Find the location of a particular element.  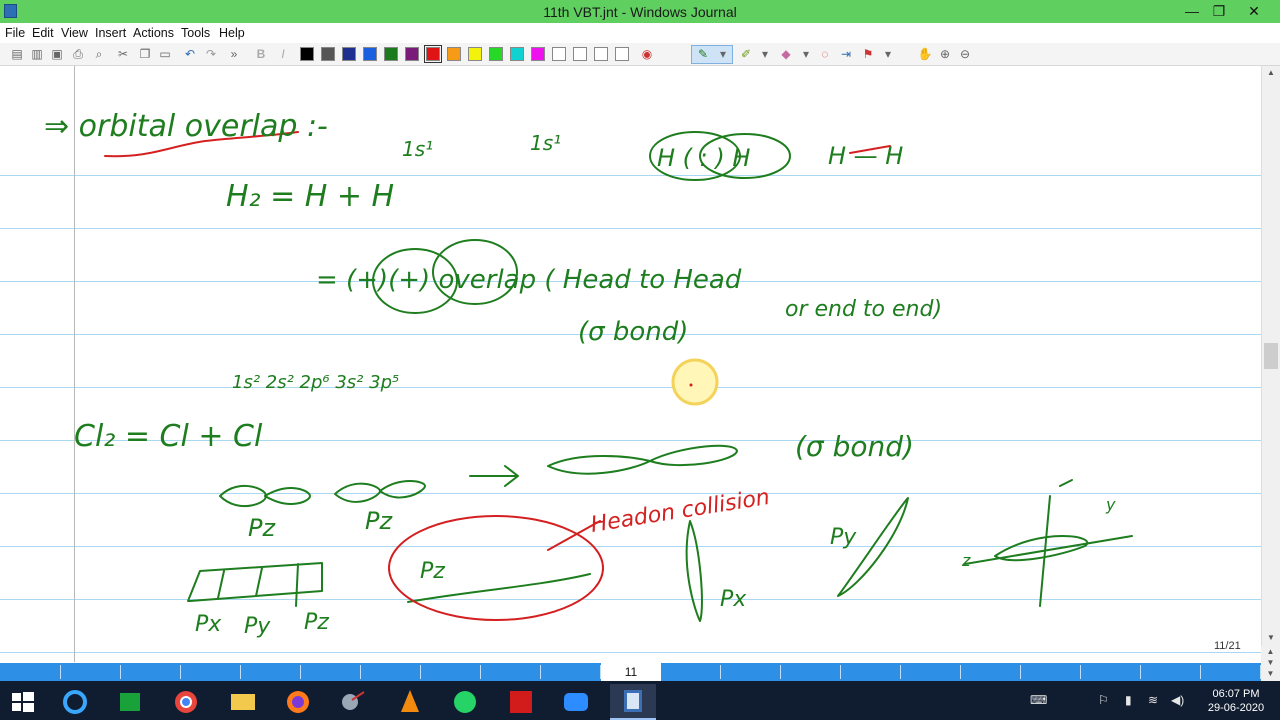

internet-explorer-icon is located at coordinates (75, 702).